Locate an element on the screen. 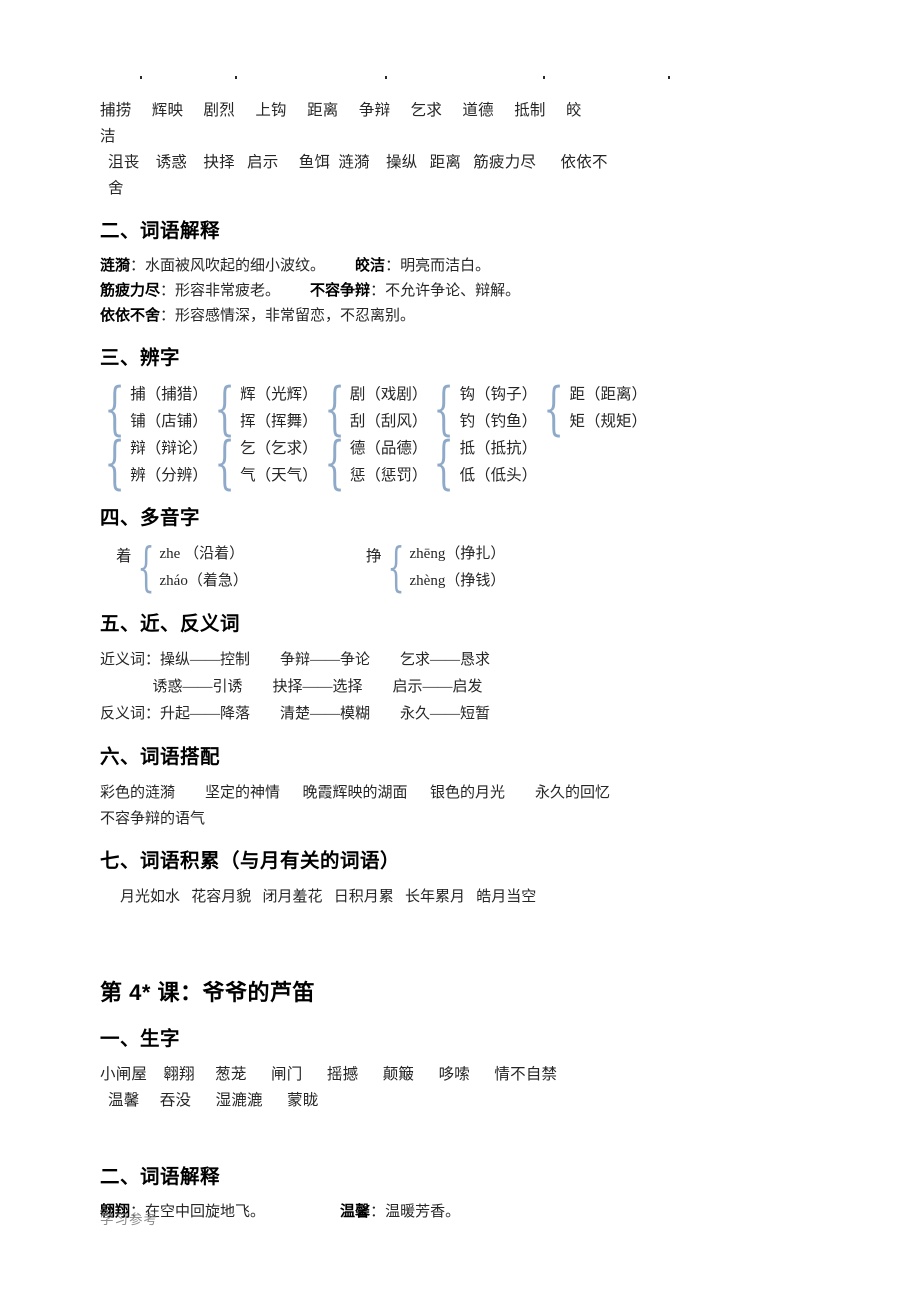 The image size is (920, 1302). character-pair-group: { 乞（乞求） 气（天气） is located at coordinates (266, 462).